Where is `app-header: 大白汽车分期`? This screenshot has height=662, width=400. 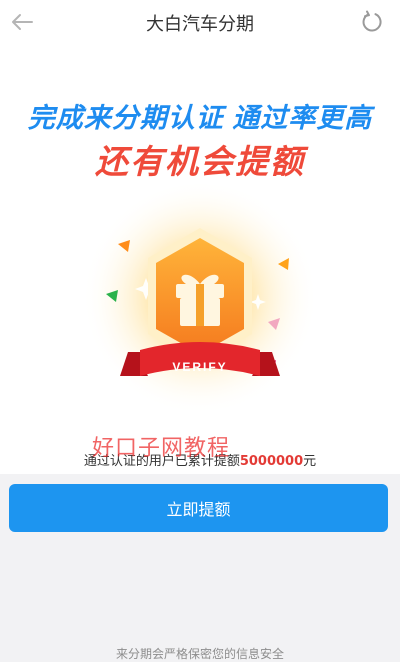 app-header: 大白汽车分期 is located at coordinates (200, 22).